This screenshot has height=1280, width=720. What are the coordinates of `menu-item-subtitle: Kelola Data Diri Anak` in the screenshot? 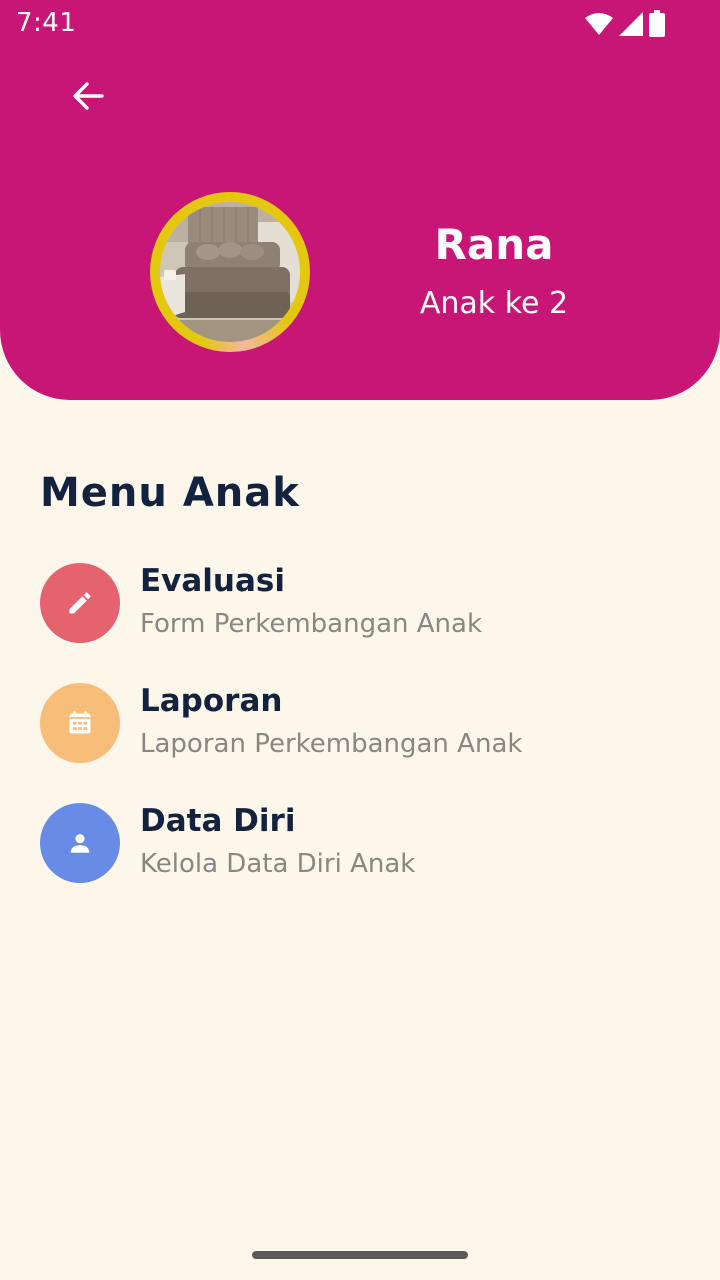 It's located at (278, 864).